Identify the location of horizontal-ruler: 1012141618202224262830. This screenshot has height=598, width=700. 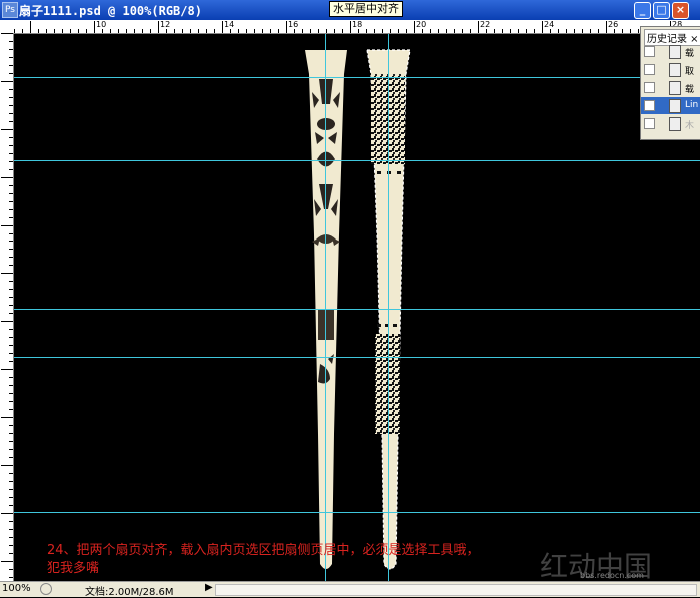
(357, 27).